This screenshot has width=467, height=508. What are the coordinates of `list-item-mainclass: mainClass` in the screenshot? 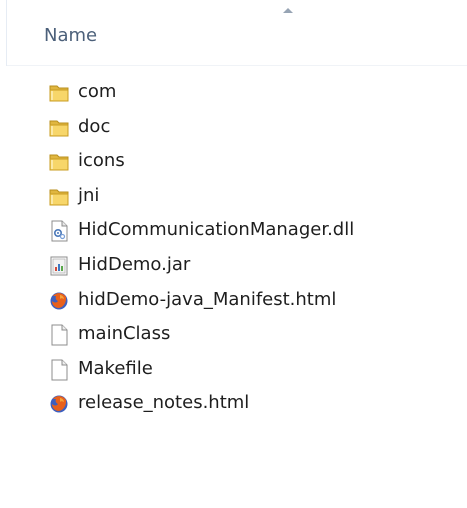 It's located at (233, 334).